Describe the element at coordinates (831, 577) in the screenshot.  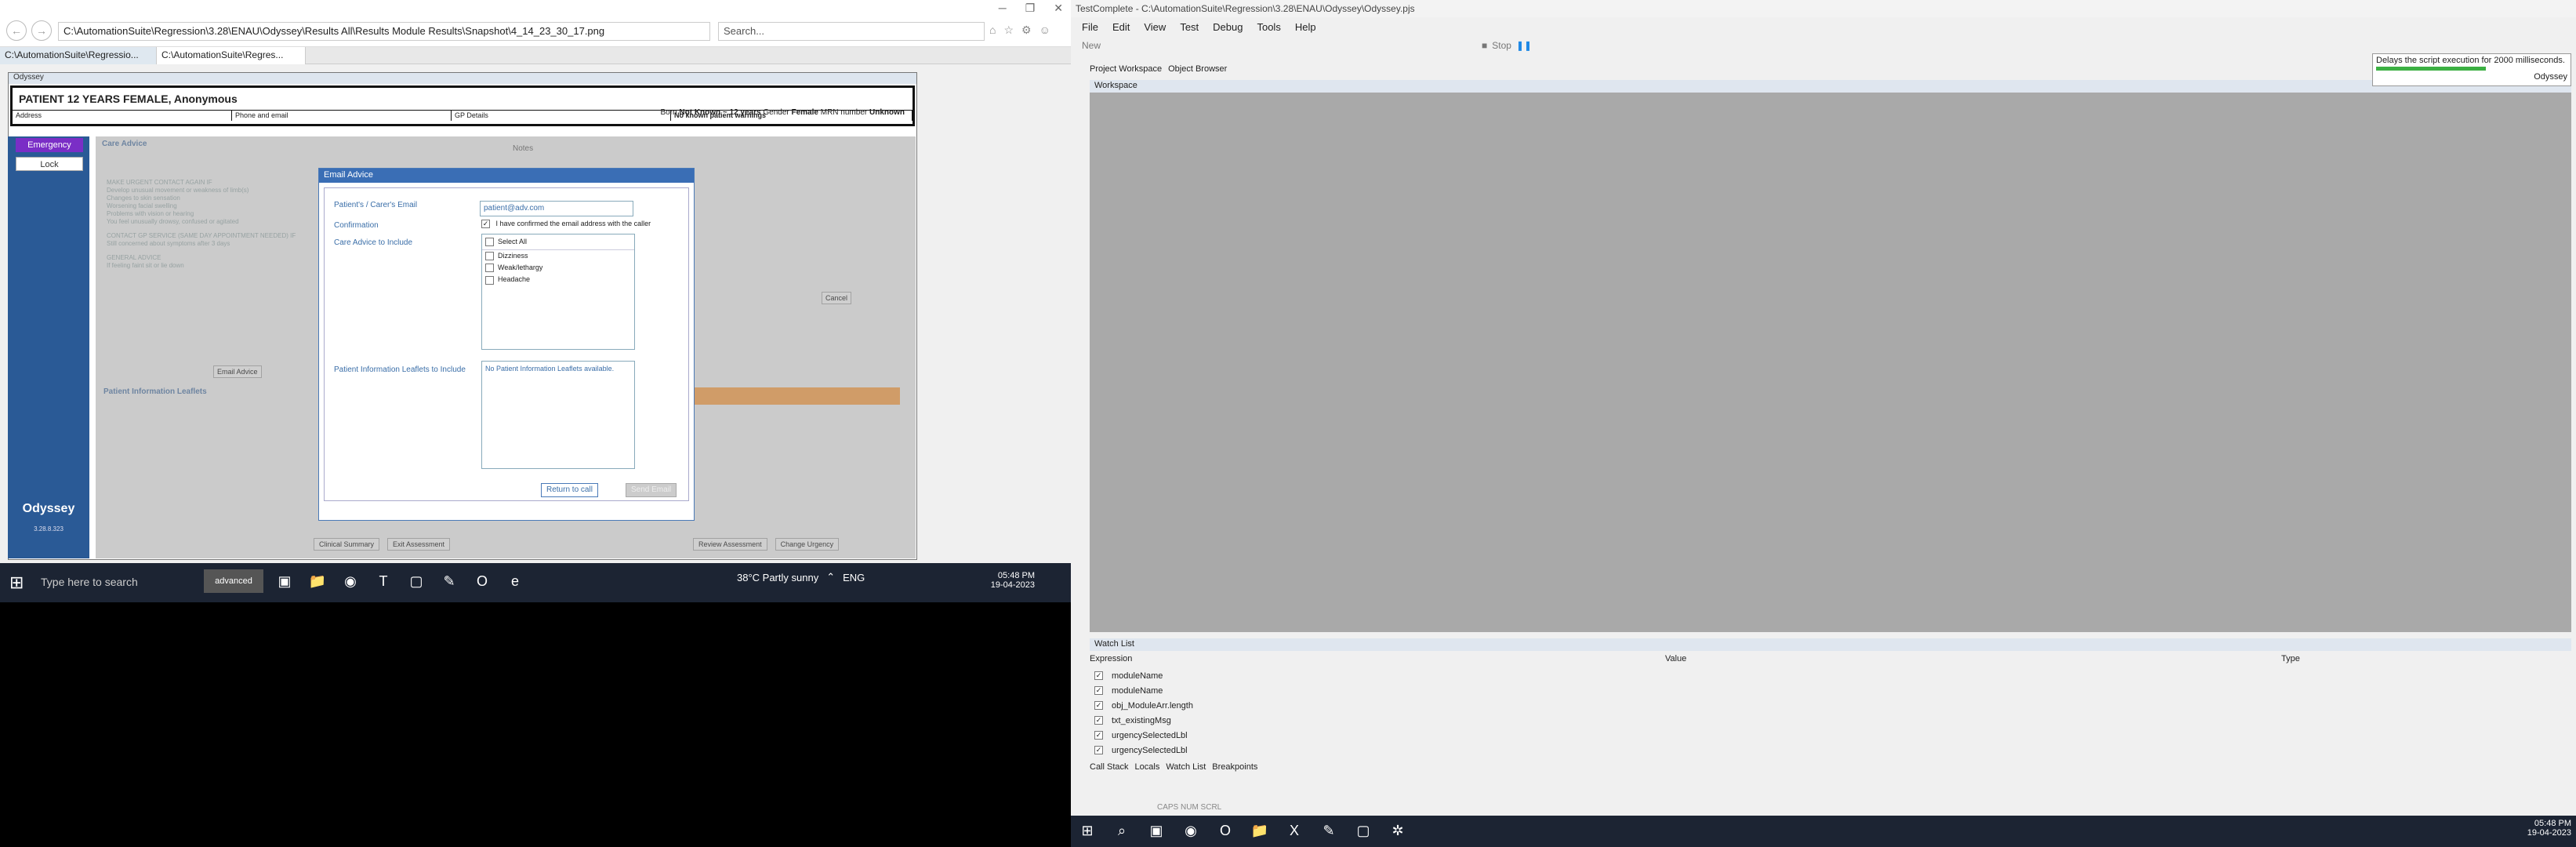
I see `chevron-up-icon: ⌃` at that location.